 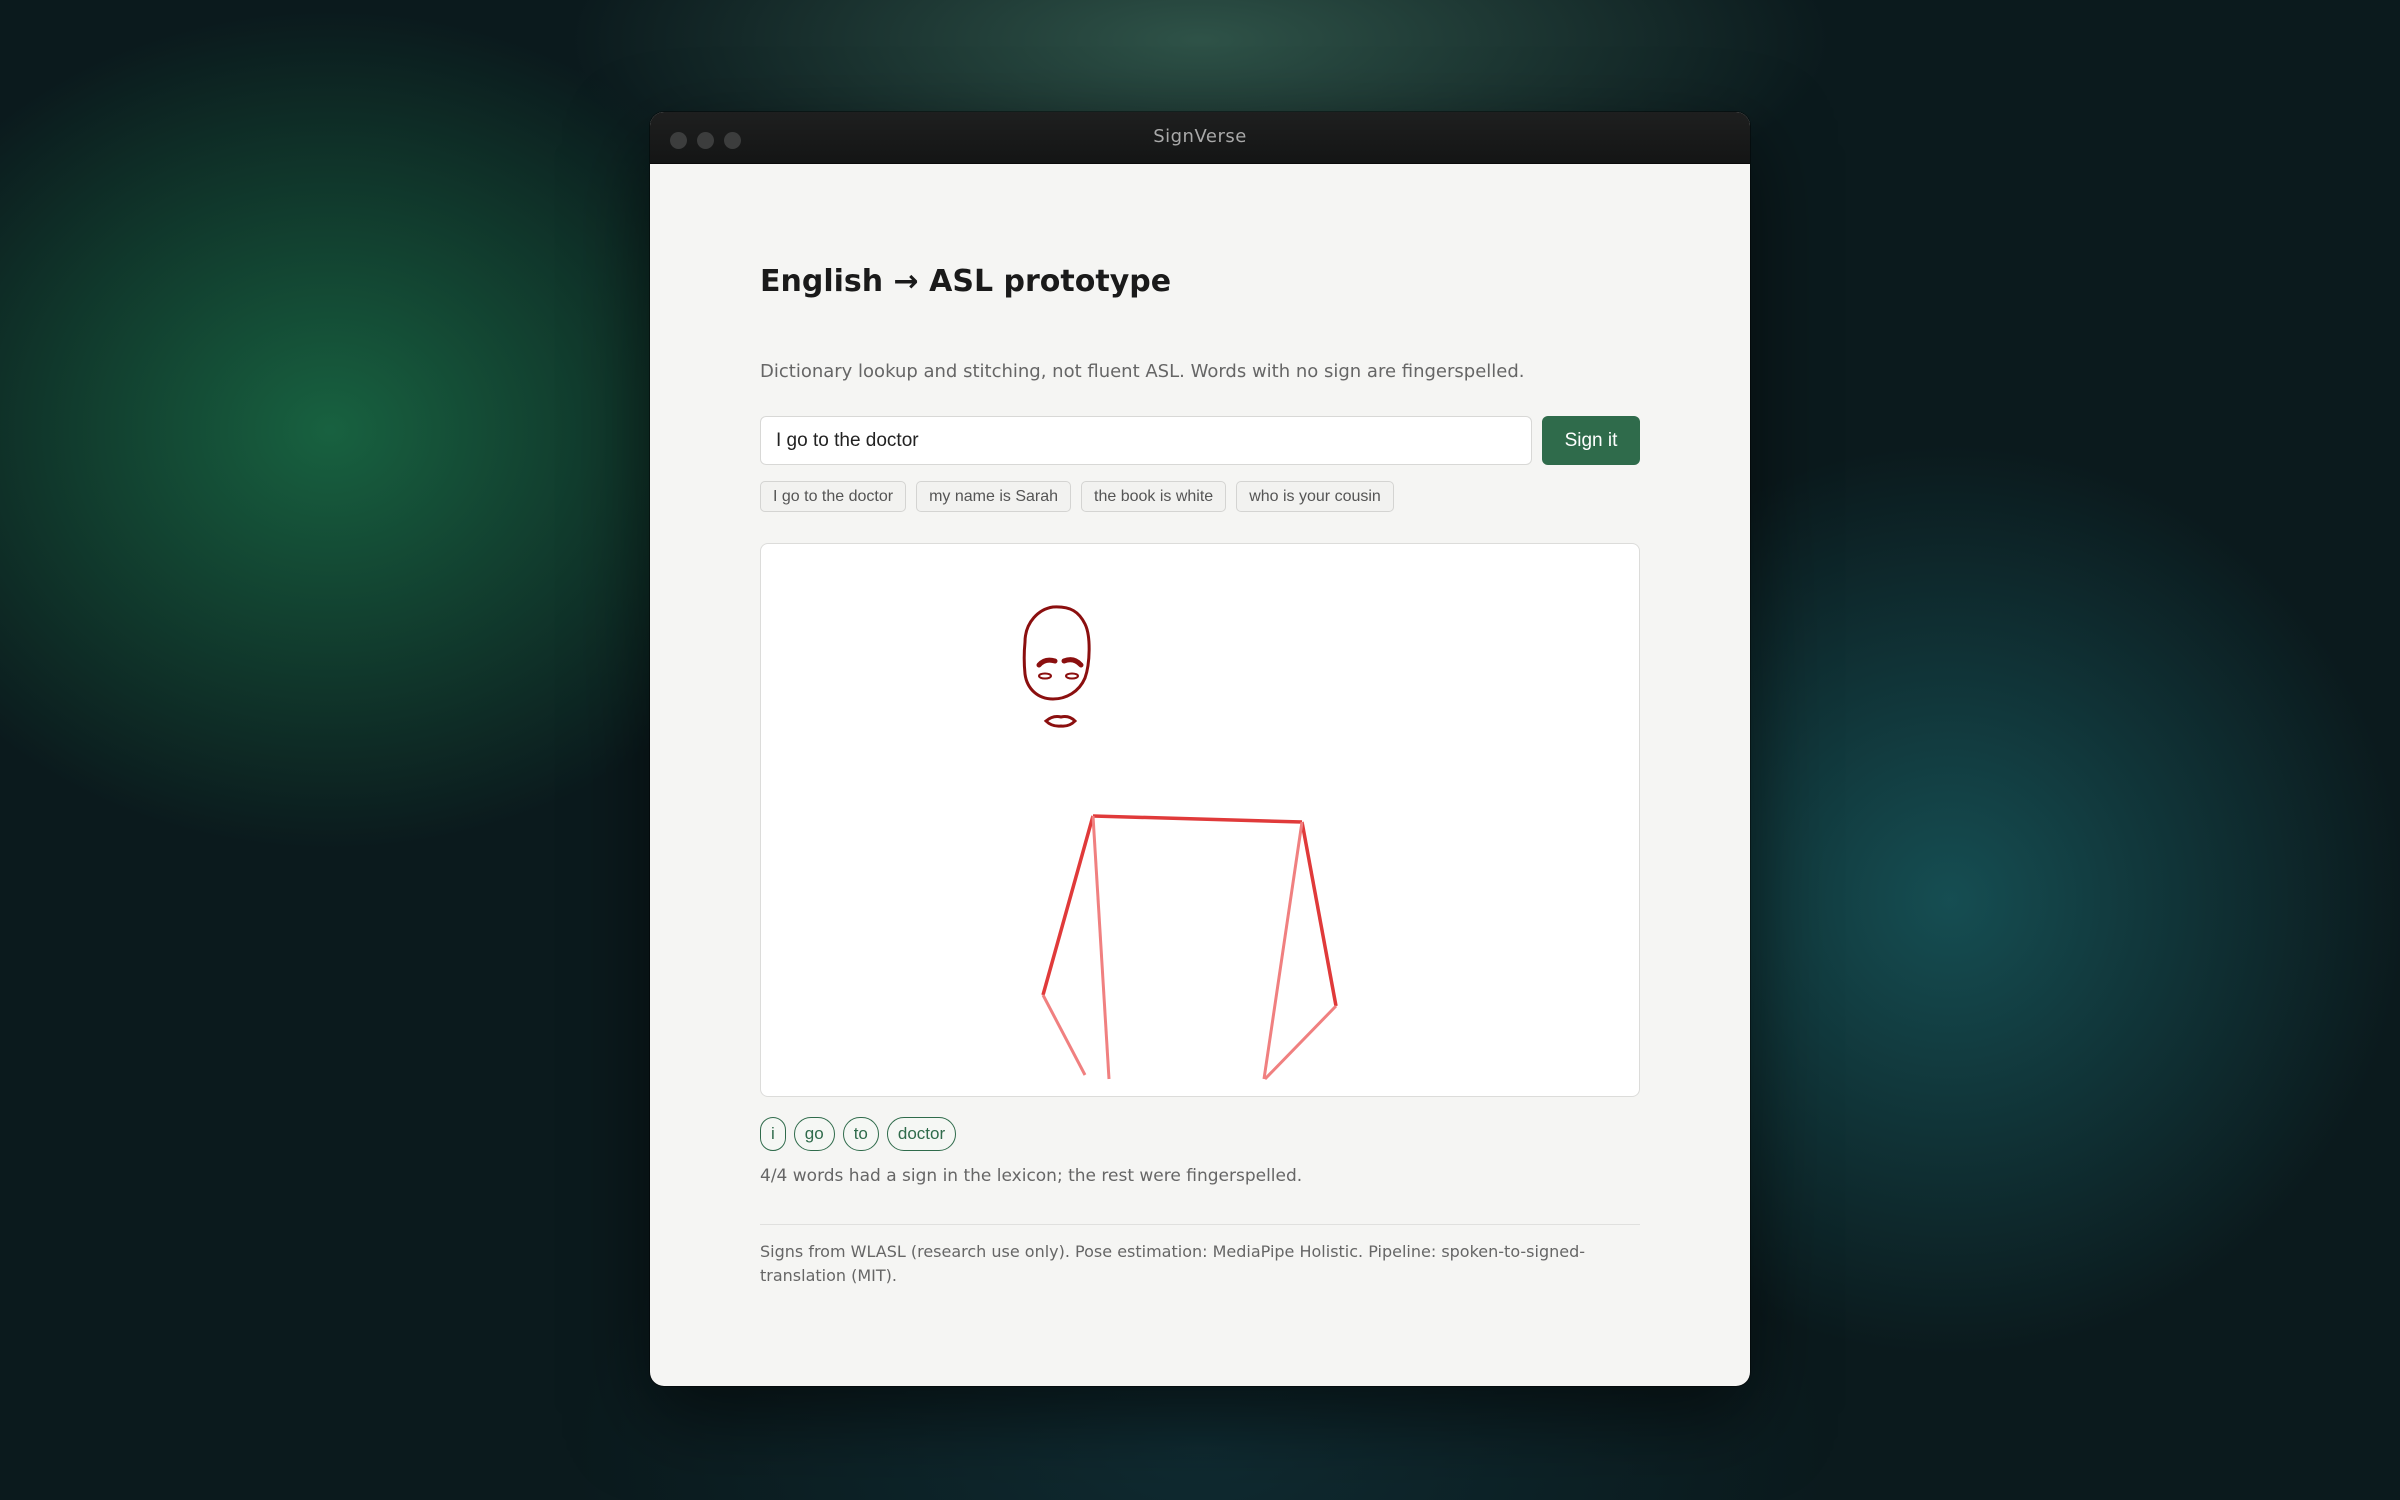 What do you see at coordinates (1047, 662) in the screenshot?
I see `left-eyebrow` at bounding box center [1047, 662].